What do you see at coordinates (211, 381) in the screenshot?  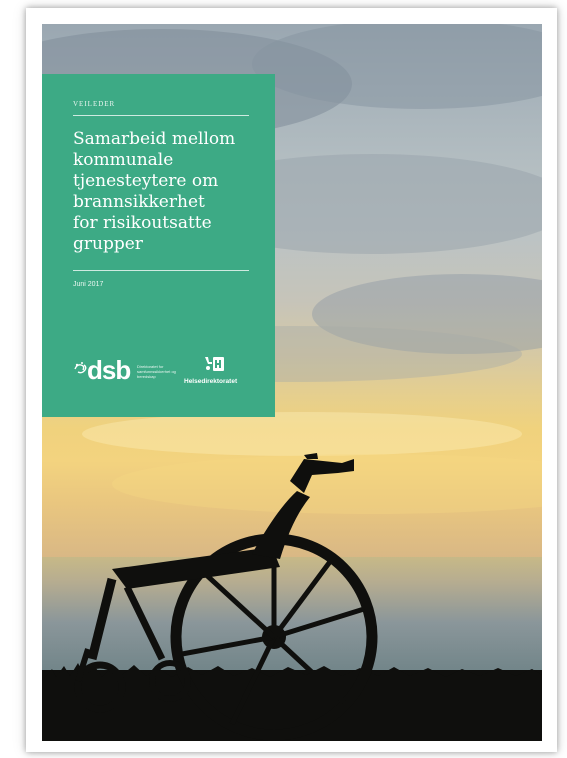 I see `helsedirektoratet-name: Helsedirektoratet` at bounding box center [211, 381].